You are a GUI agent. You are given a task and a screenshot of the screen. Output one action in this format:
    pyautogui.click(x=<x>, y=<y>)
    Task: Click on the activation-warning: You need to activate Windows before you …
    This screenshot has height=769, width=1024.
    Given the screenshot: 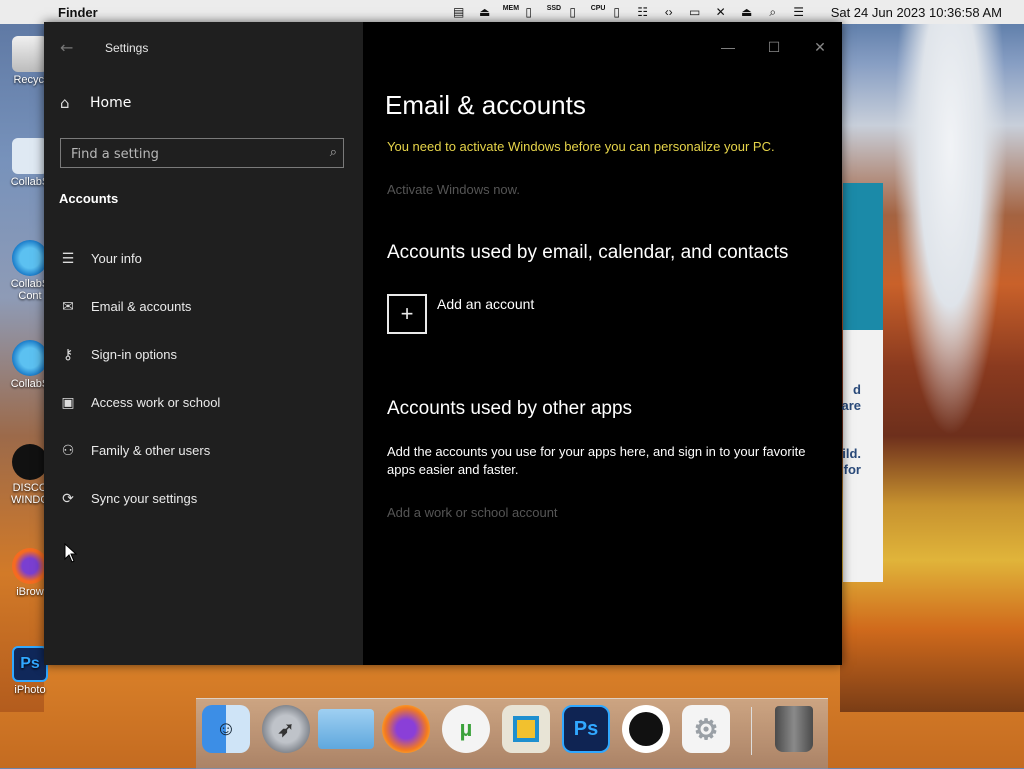 What is the action you would take?
    pyautogui.click(x=581, y=146)
    